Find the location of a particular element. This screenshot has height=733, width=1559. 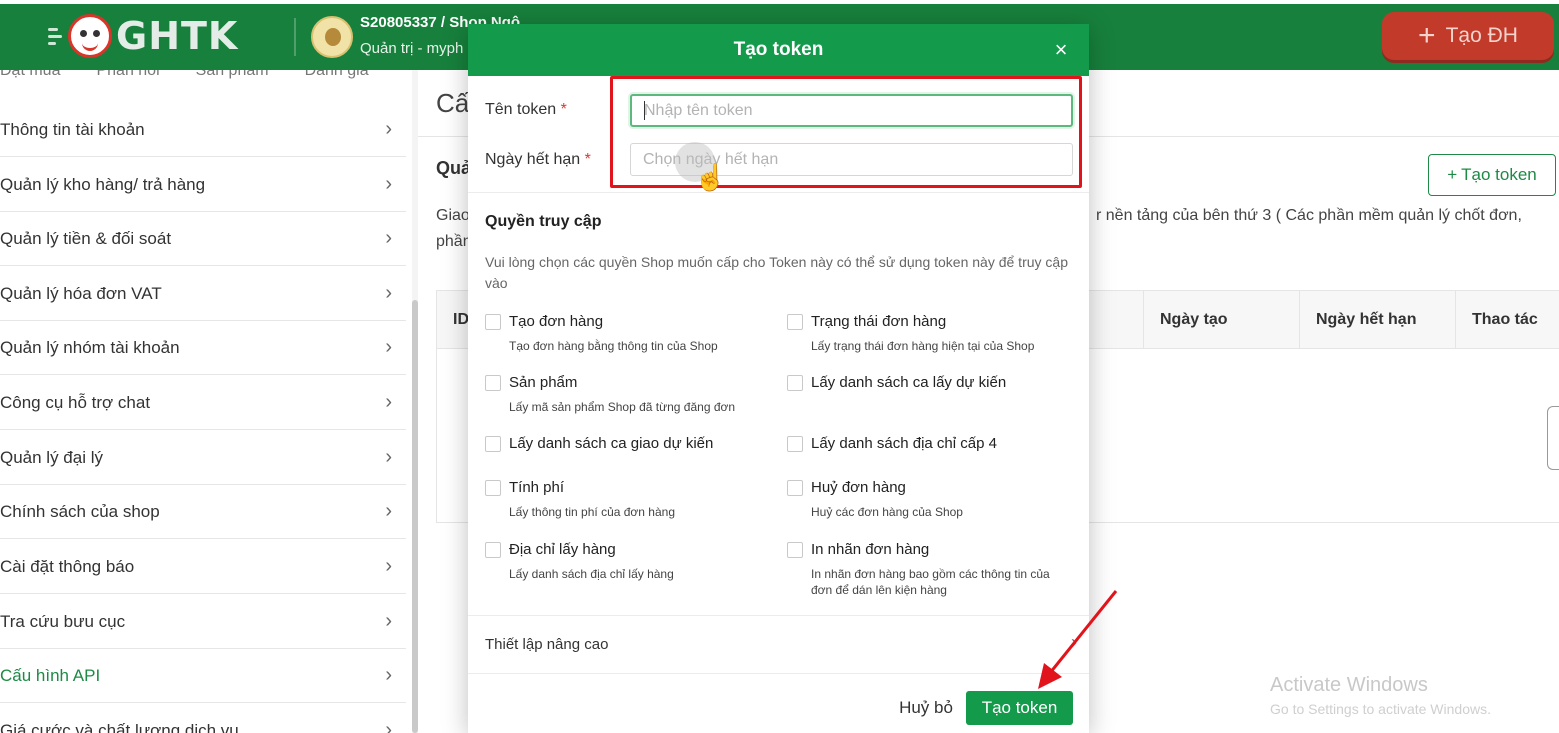

close-icon: × is located at coordinates (1061, 50).